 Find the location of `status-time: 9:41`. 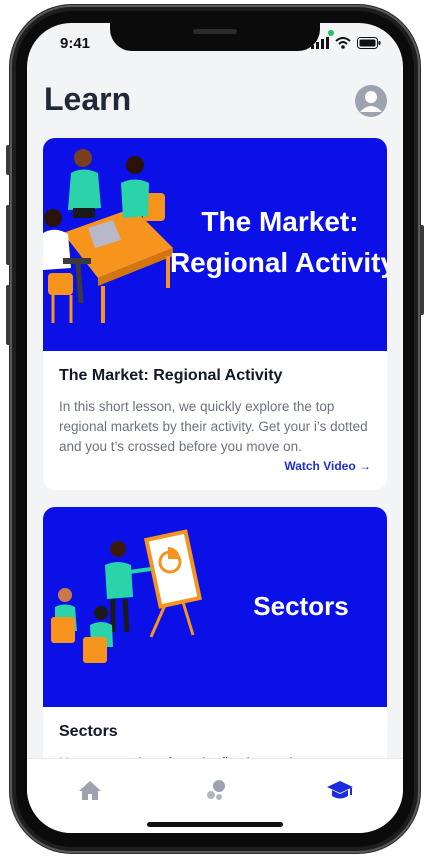

status-time: 9:41 is located at coordinates (75, 43).